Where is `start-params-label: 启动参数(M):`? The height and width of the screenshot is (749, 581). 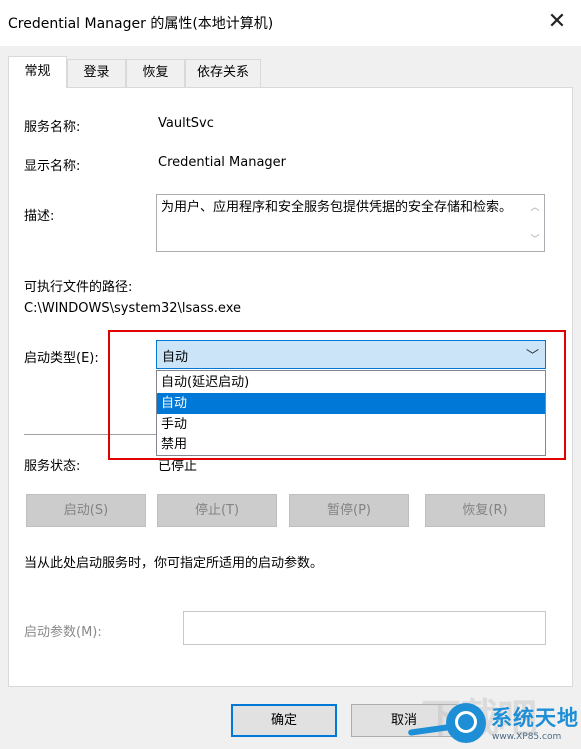
start-params-label: 启动参数(M): is located at coordinates (63, 632).